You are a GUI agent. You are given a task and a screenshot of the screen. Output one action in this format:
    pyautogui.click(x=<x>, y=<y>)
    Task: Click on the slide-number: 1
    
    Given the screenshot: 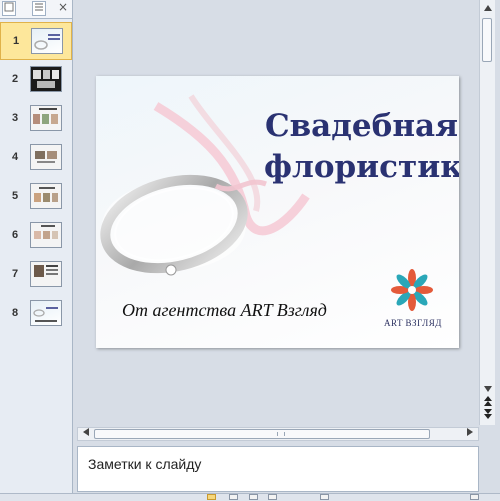 What is the action you would take?
    pyautogui.click(x=16, y=41)
    